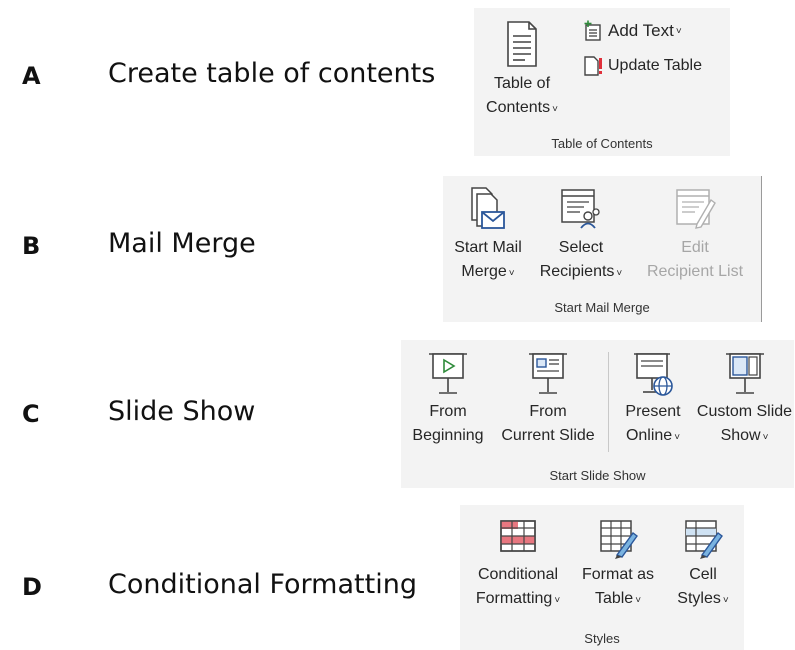  Describe the element at coordinates (704, 539) in the screenshot. I see `cell-styles-icon` at that location.